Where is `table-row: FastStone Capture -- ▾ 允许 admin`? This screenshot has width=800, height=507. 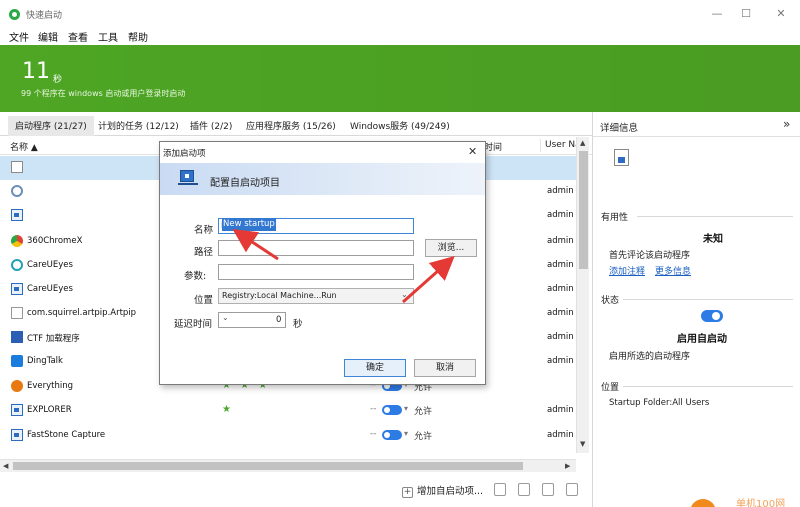 table-row: FastStone Capture -- ▾ 允许 admin is located at coordinates (288, 436).